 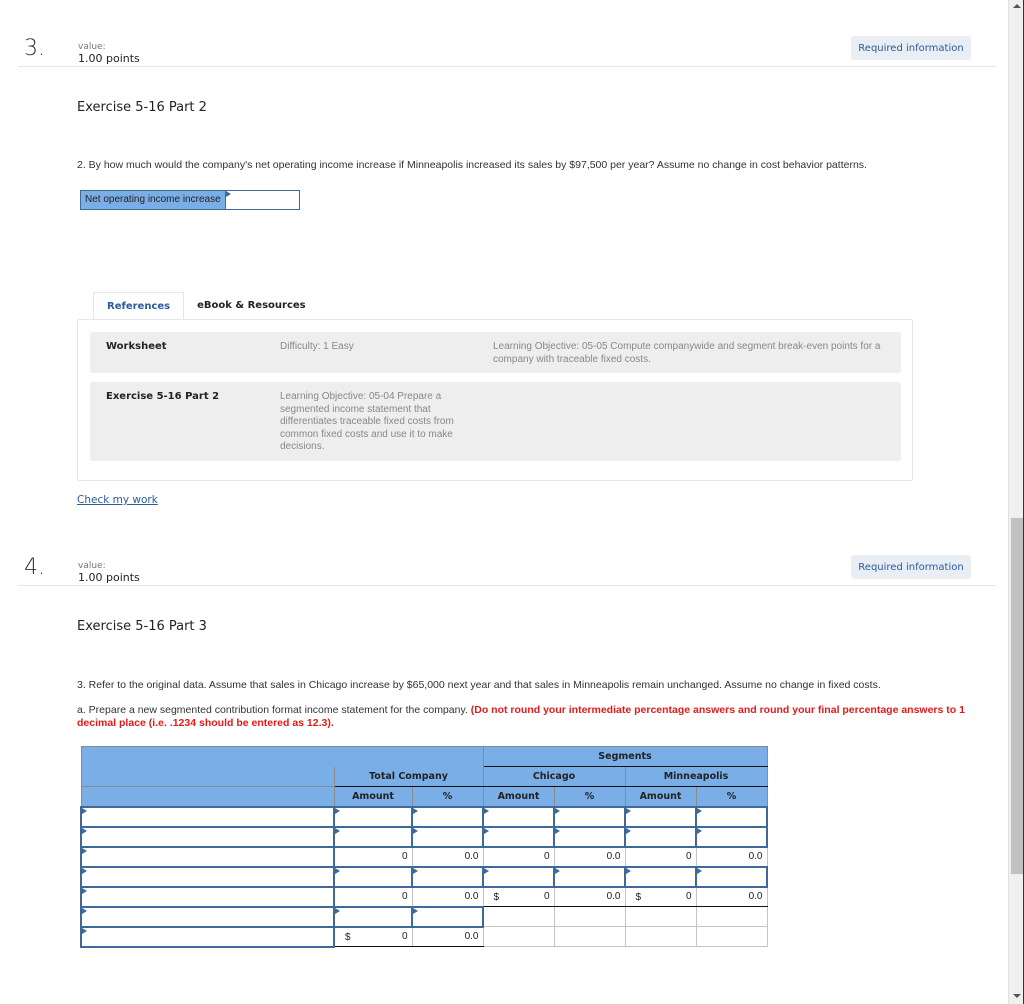 What do you see at coordinates (1017, 996) in the screenshot?
I see `scroll-down-arrow-icon` at bounding box center [1017, 996].